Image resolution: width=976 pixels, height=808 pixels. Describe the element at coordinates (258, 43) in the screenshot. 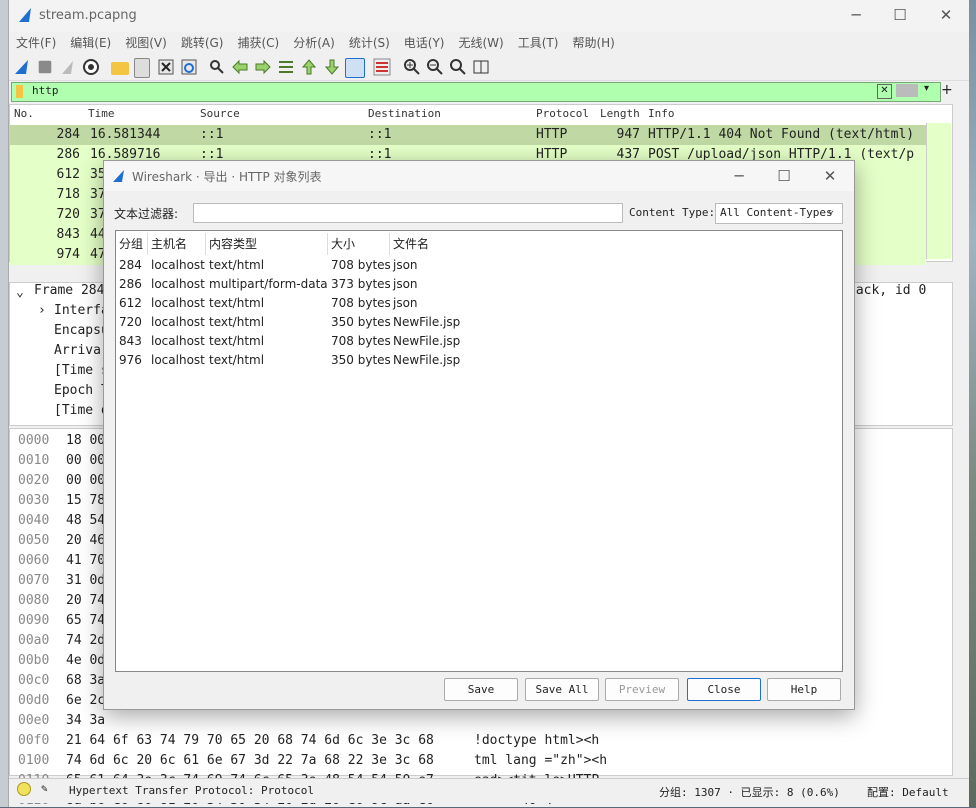

I see `menu-capture: 捕获(C)` at that location.